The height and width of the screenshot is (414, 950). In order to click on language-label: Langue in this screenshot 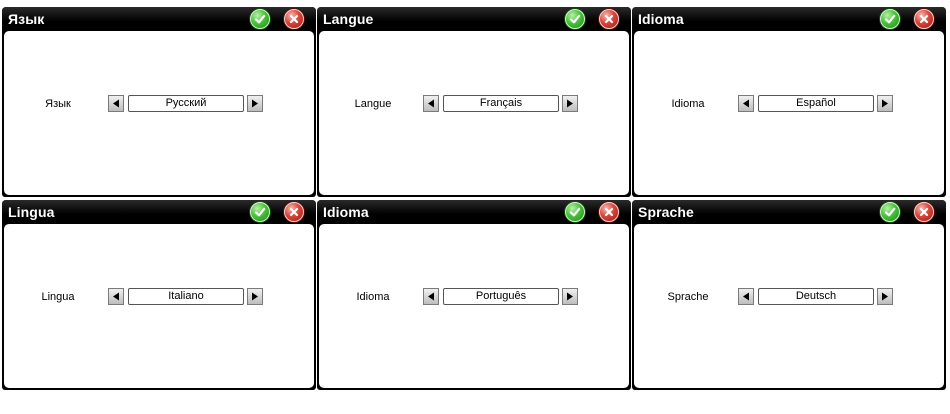, I will do `click(373, 104)`.